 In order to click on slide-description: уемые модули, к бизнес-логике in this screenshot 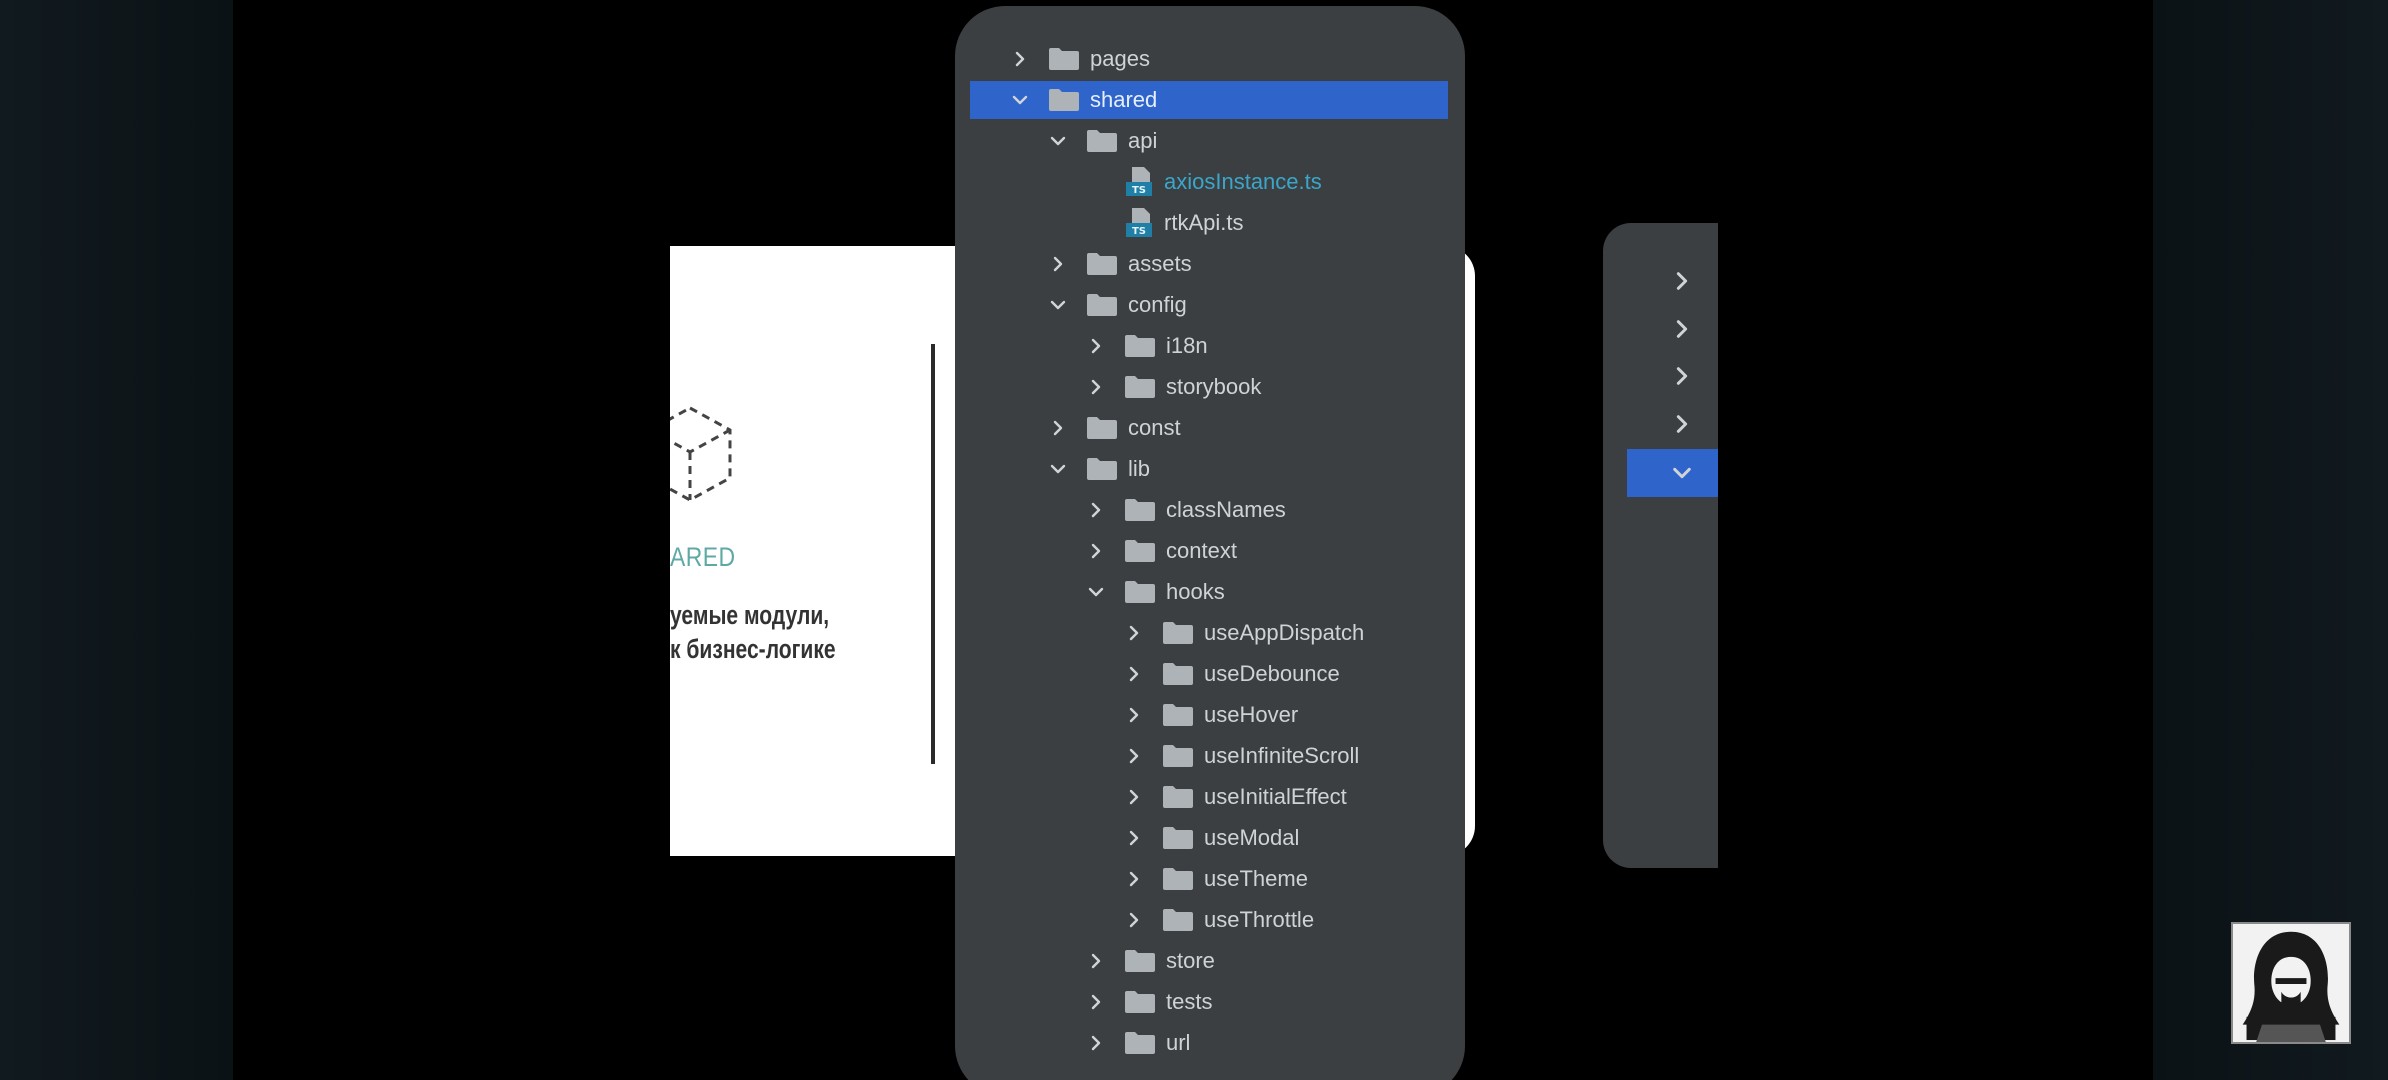, I will do `click(753, 632)`.